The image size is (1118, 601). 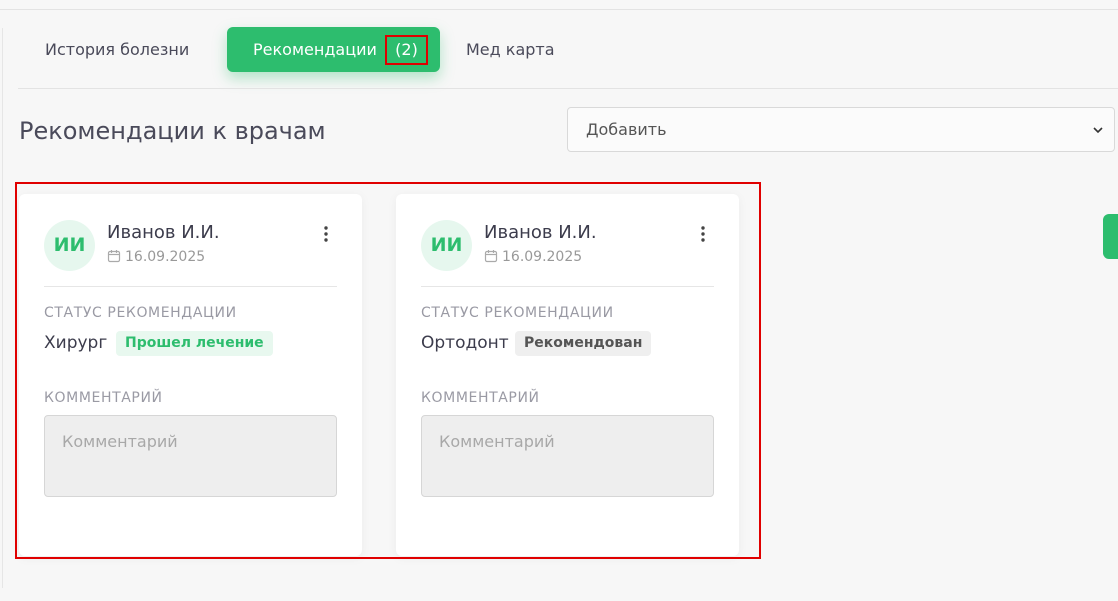 I want to click on page-title: Рекомендации к врачам, so click(x=172, y=131).